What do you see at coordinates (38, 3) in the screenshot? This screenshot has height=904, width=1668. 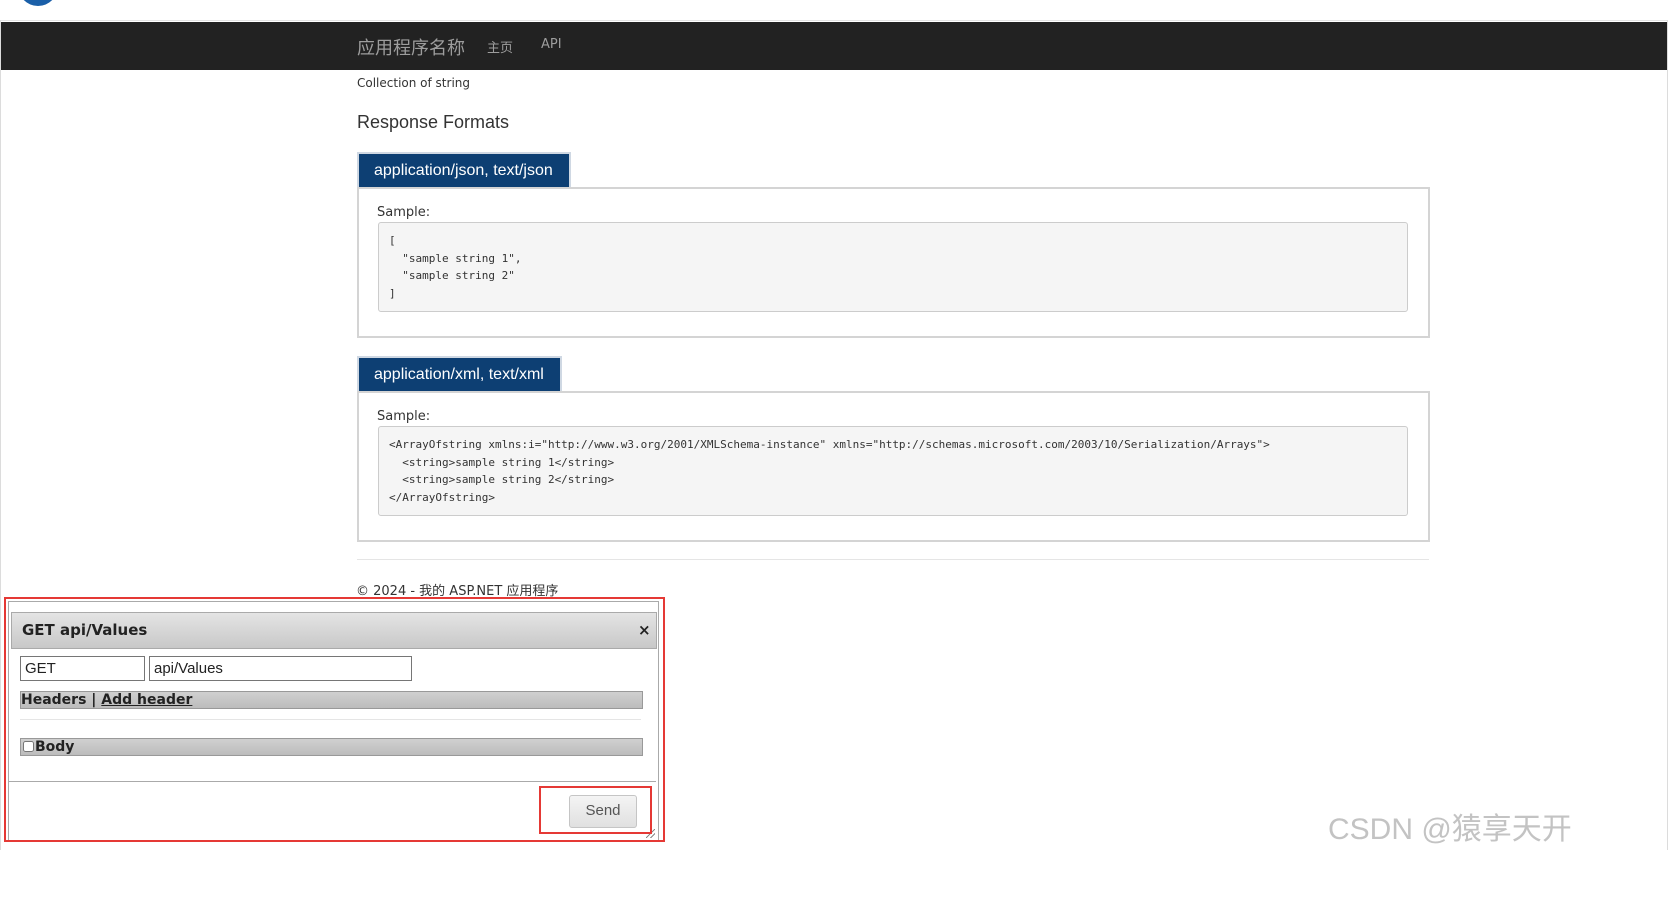 I see `browser-logo-icon` at bounding box center [38, 3].